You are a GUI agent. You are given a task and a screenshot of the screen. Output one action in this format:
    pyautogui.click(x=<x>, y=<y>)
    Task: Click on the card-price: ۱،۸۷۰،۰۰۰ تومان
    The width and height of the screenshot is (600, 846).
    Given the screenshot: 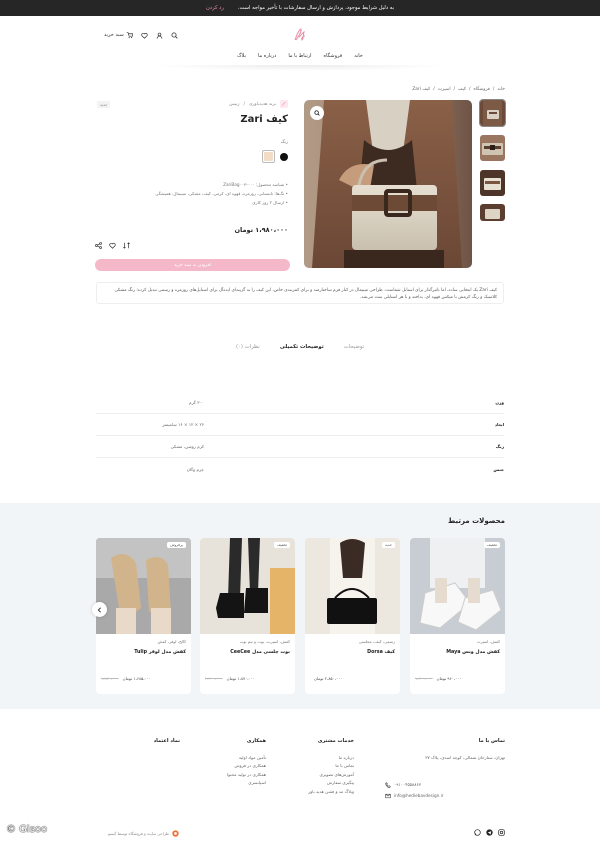 What is the action you would take?
    pyautogui.click(x=240, y=678)
    